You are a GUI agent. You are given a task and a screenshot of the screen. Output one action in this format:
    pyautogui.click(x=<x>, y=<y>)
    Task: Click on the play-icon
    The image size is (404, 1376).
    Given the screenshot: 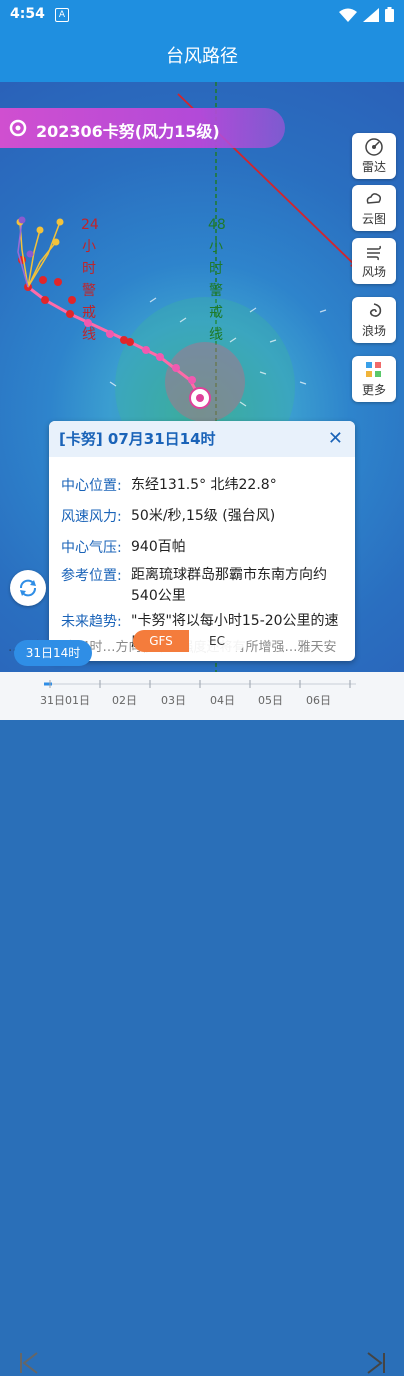 What is the action you would take?
    pyautogui.click(x=375, y=1363)
    